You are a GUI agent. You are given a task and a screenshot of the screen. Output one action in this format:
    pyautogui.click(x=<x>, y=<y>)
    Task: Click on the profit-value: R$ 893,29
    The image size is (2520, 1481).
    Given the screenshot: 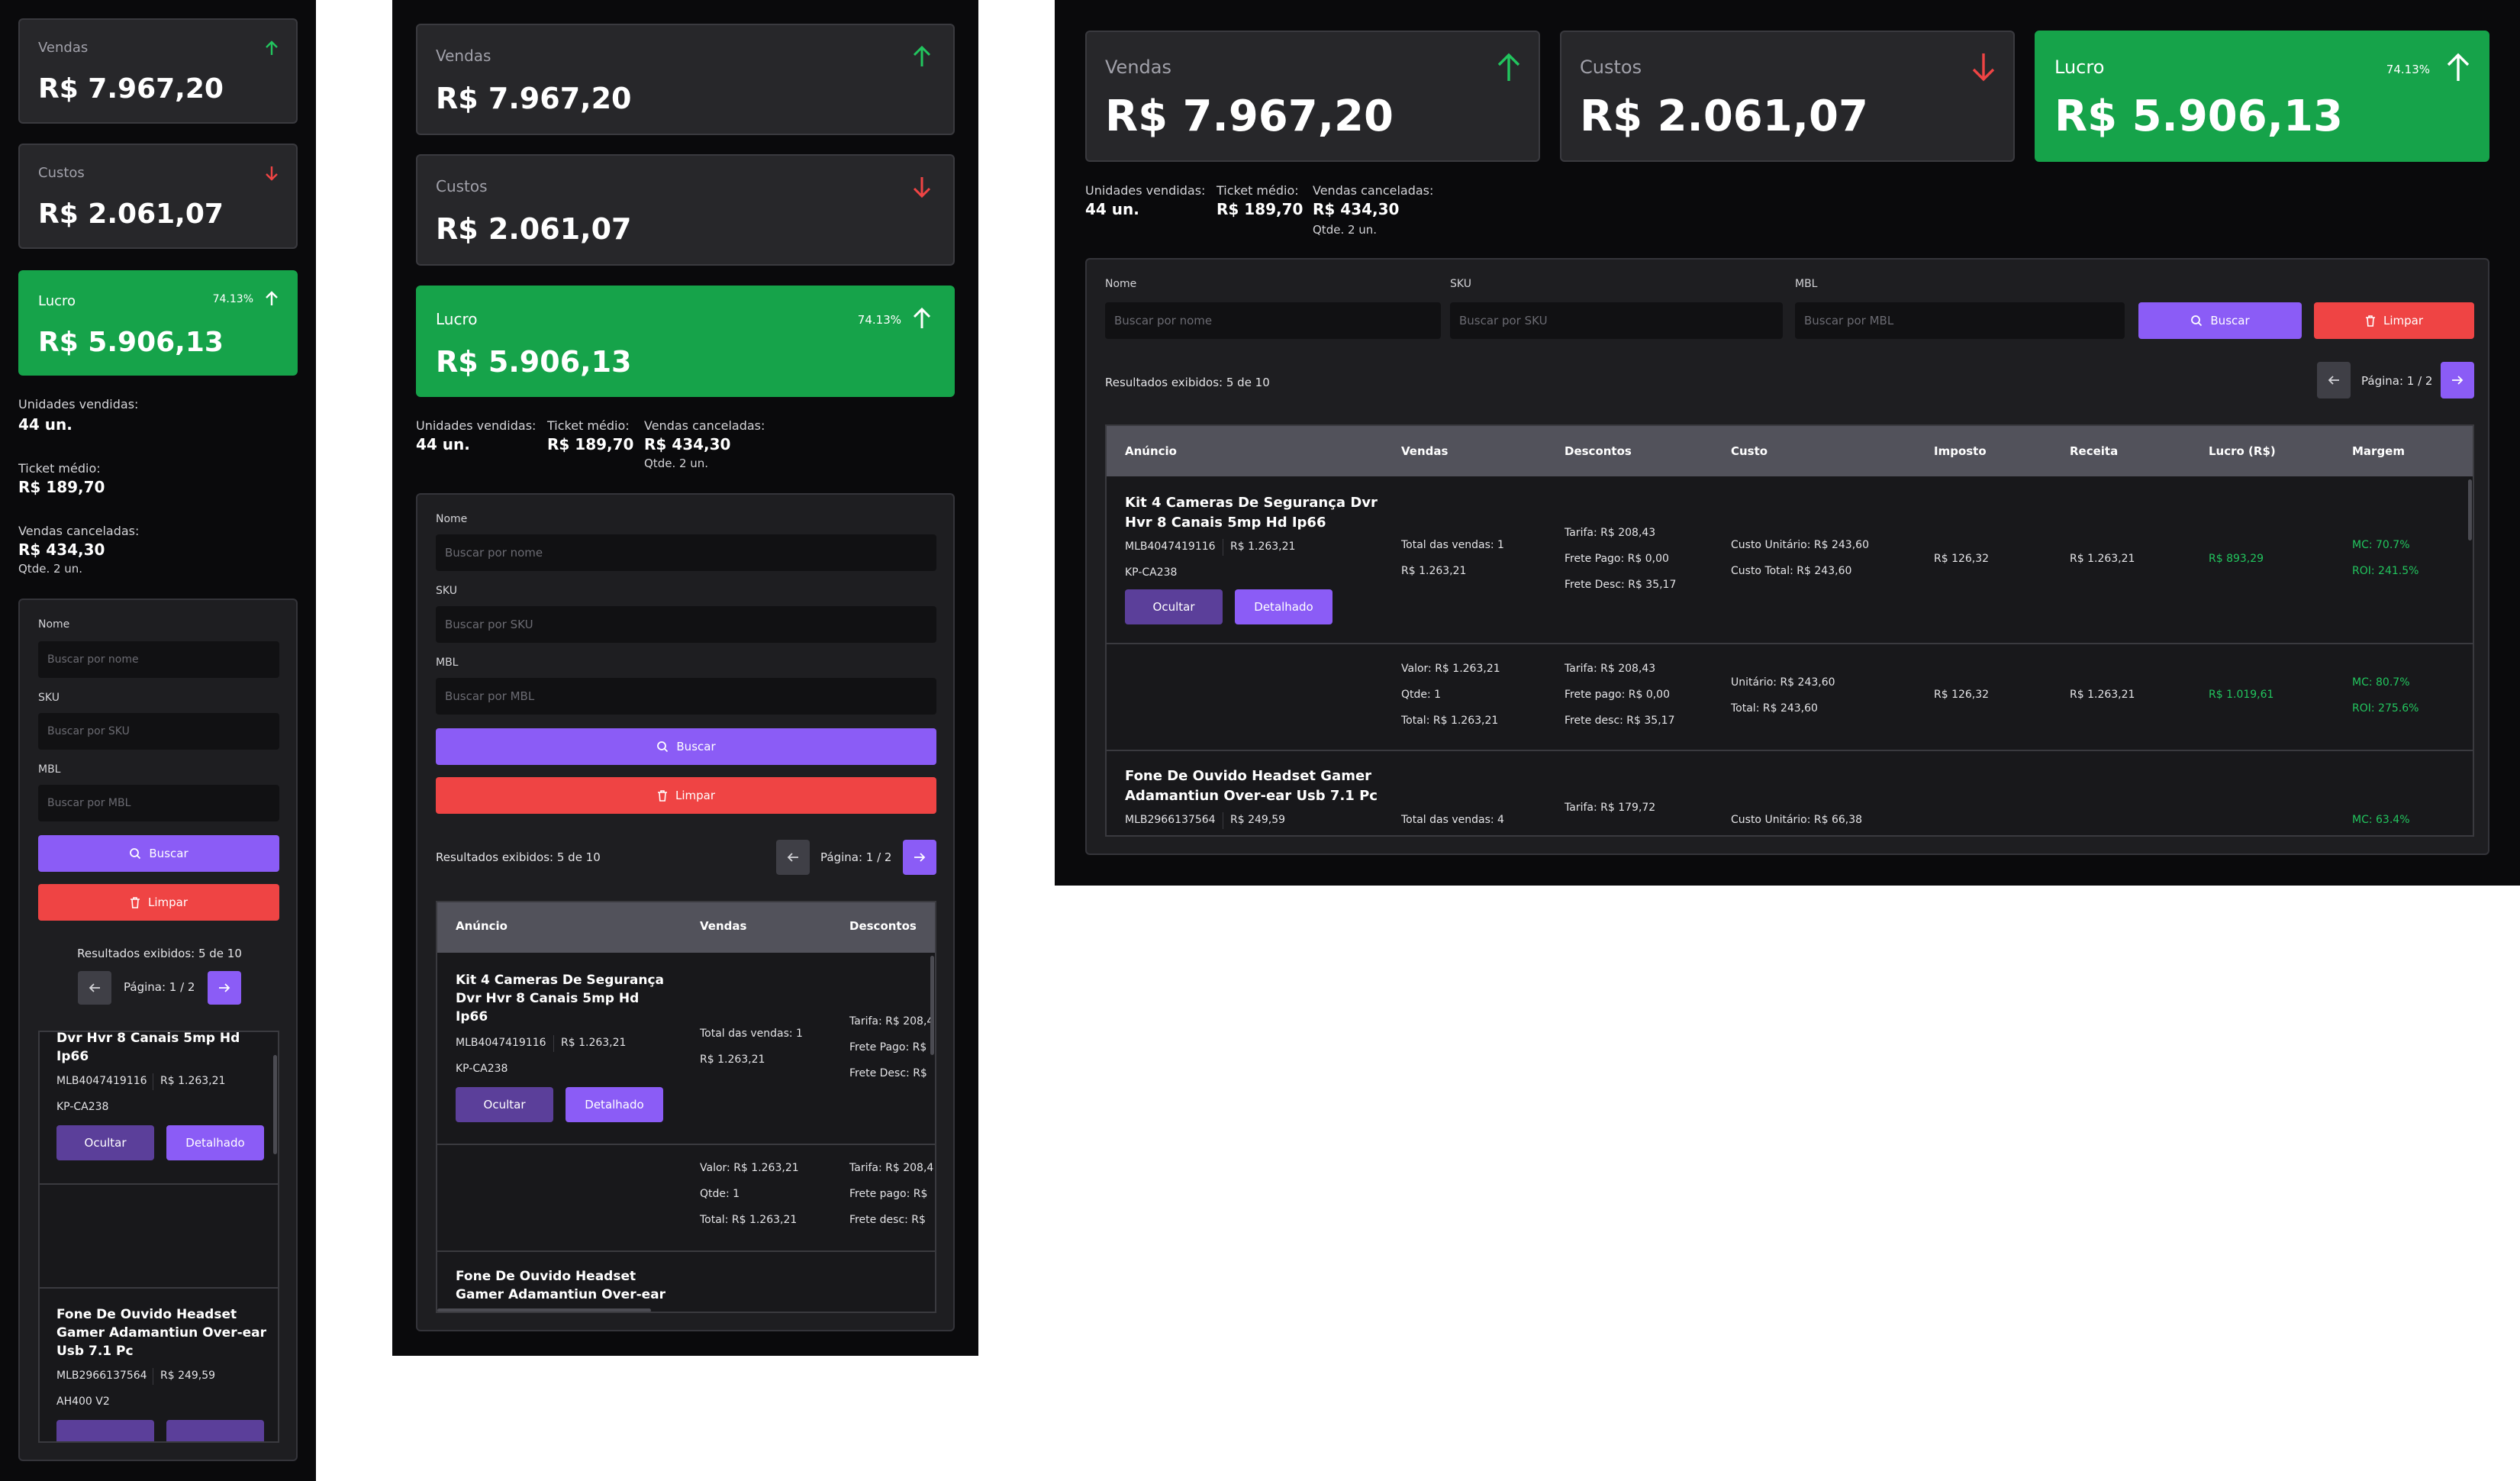 What is the action you would take?
    pyautogui.click(x=2236, y=559)
    